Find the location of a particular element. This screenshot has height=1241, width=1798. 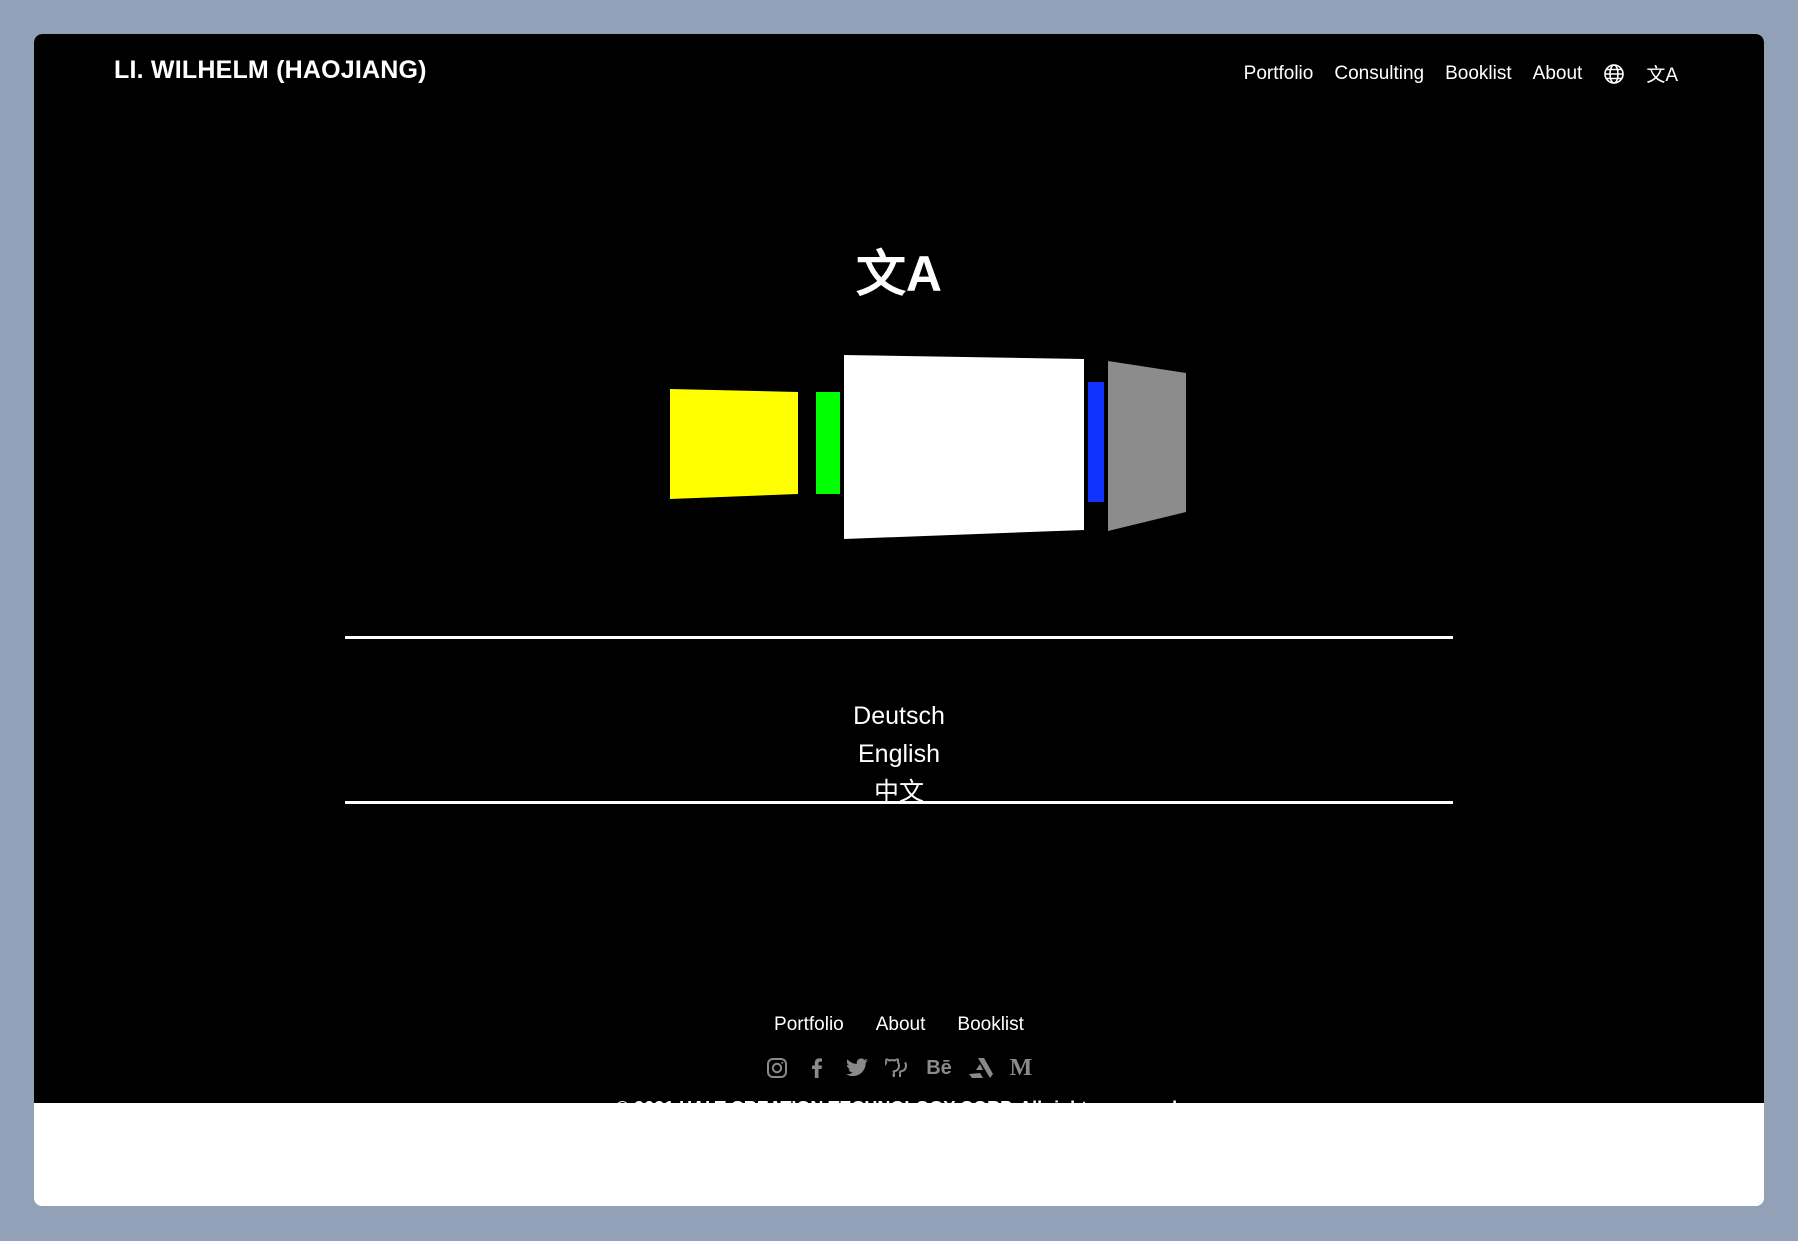

language-english: English is located at coordinates (899, 754).